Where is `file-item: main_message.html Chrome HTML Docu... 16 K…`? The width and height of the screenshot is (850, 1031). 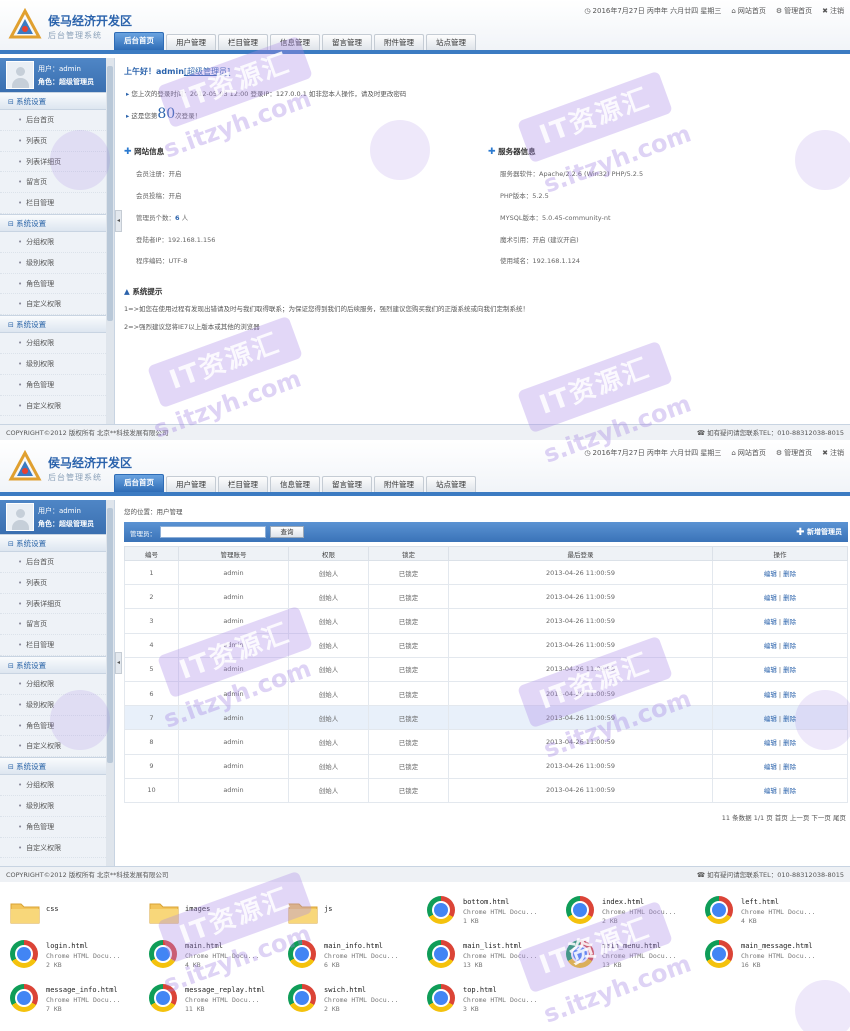 file-item: main_message.html Chrome HTML Docu... 16 K… is located at coordinates (769, 956).